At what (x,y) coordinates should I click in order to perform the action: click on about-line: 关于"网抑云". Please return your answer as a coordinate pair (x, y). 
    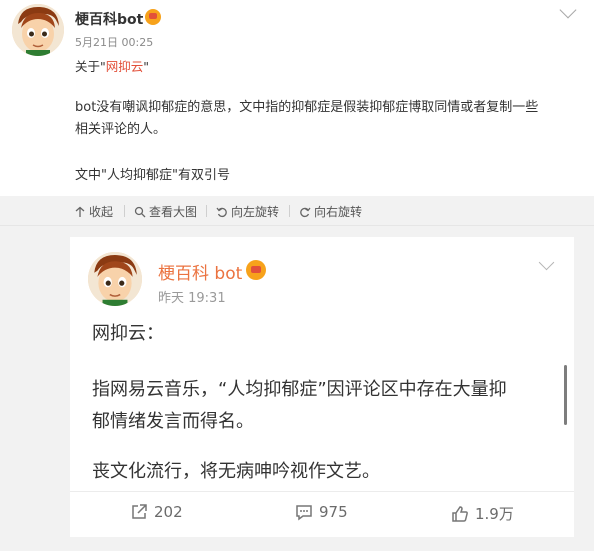
    Looking at the image, I should click on (112, 65).